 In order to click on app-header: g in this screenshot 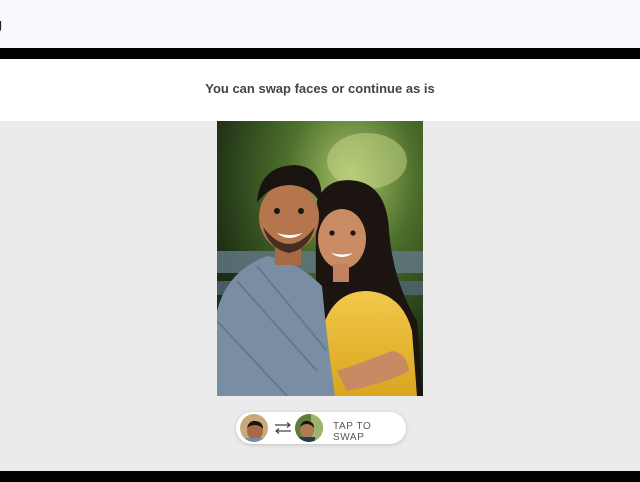, I will do `click(320, 24)`.